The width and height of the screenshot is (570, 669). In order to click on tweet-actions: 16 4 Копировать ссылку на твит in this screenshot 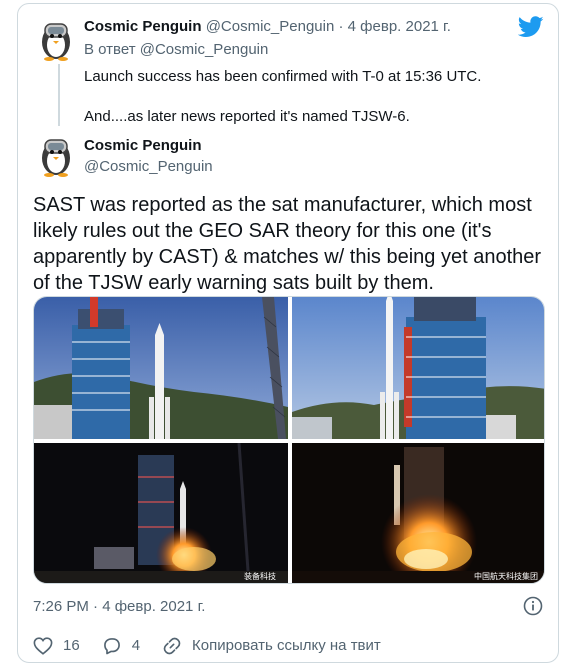, I will do `click(218, 646)`.